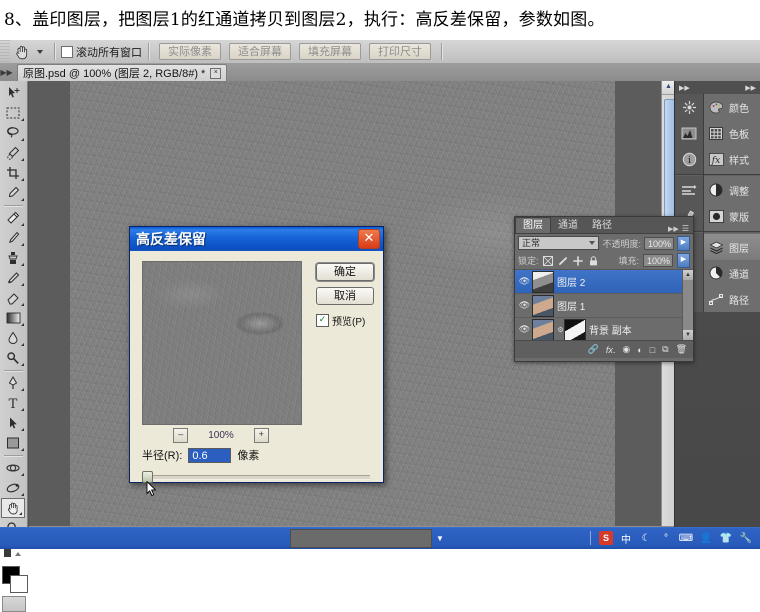  Describe the element at coordinates (578, 260) in the screenshot. I see `lock-position-icon` at that location.